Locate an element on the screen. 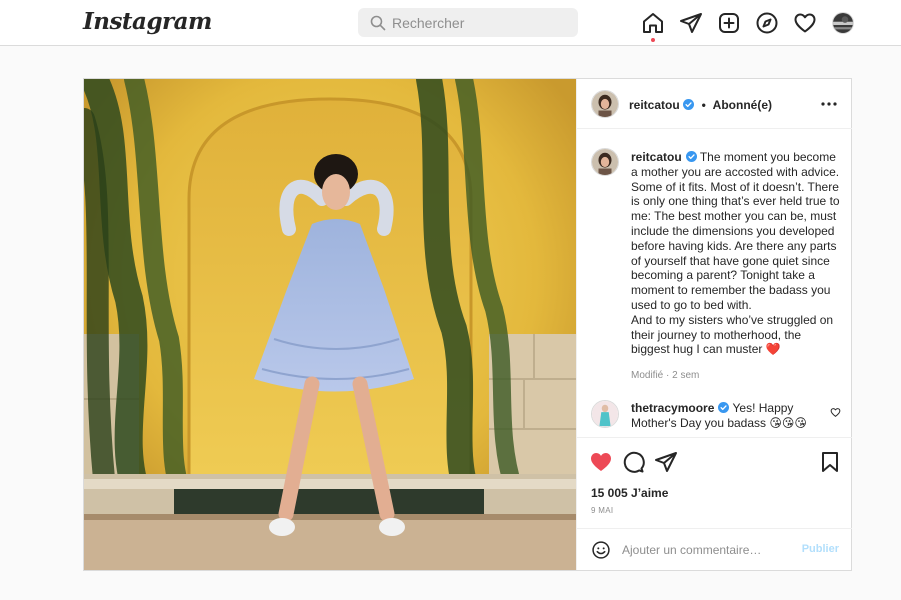 The image size is (901, 600). new-post-icon is located at coordinates (729, 23).